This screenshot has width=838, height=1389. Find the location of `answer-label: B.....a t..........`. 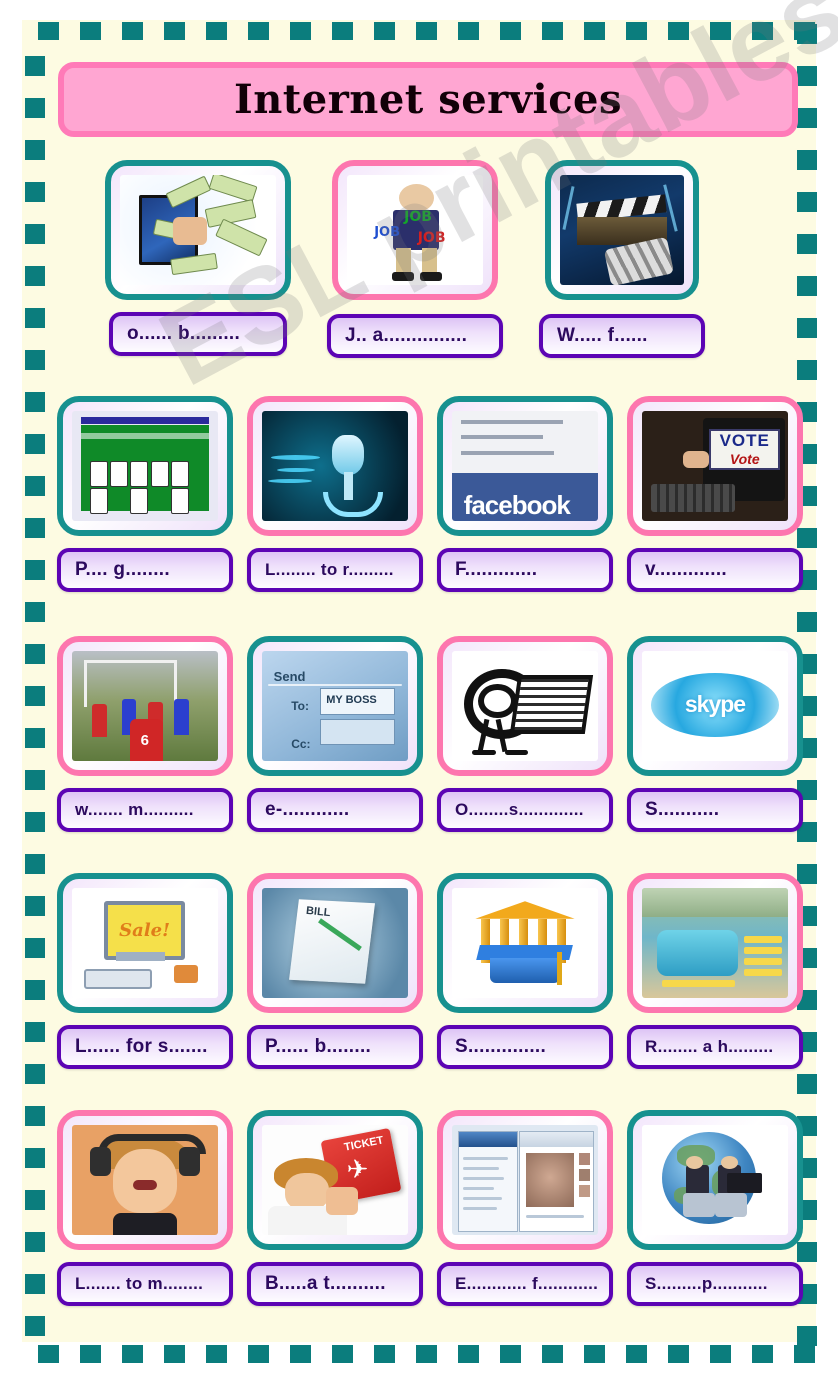

answer-label: B.....a t.......... is located at coordinates (325, 1283).